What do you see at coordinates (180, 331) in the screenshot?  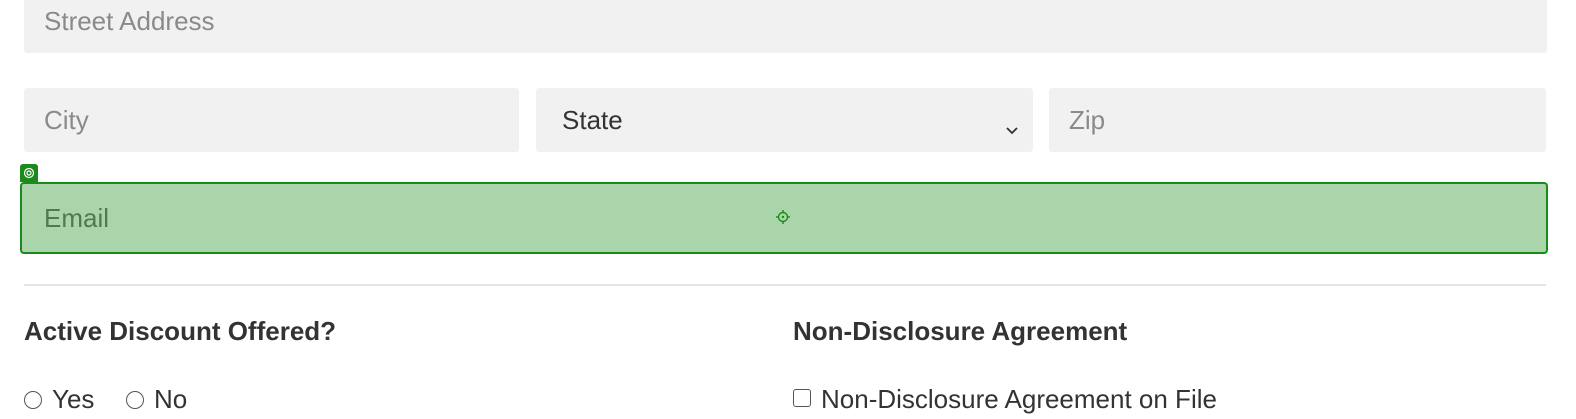 I see `discount-heading: Active Discount Offered?` at bounding box center [180, 331].